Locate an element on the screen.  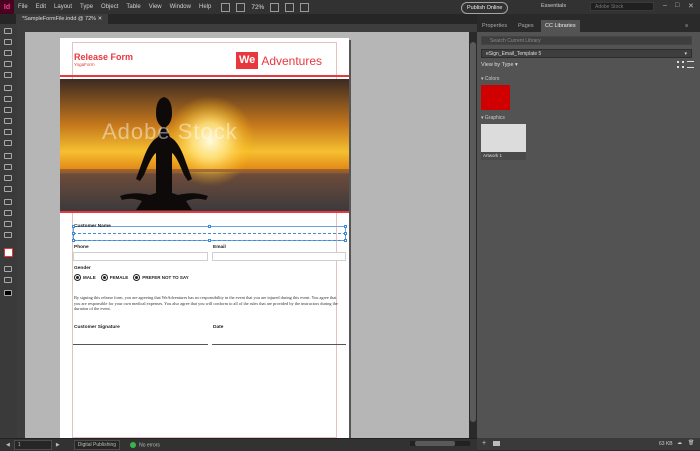
hand-tool-icon is located at coordinates (8, 224).